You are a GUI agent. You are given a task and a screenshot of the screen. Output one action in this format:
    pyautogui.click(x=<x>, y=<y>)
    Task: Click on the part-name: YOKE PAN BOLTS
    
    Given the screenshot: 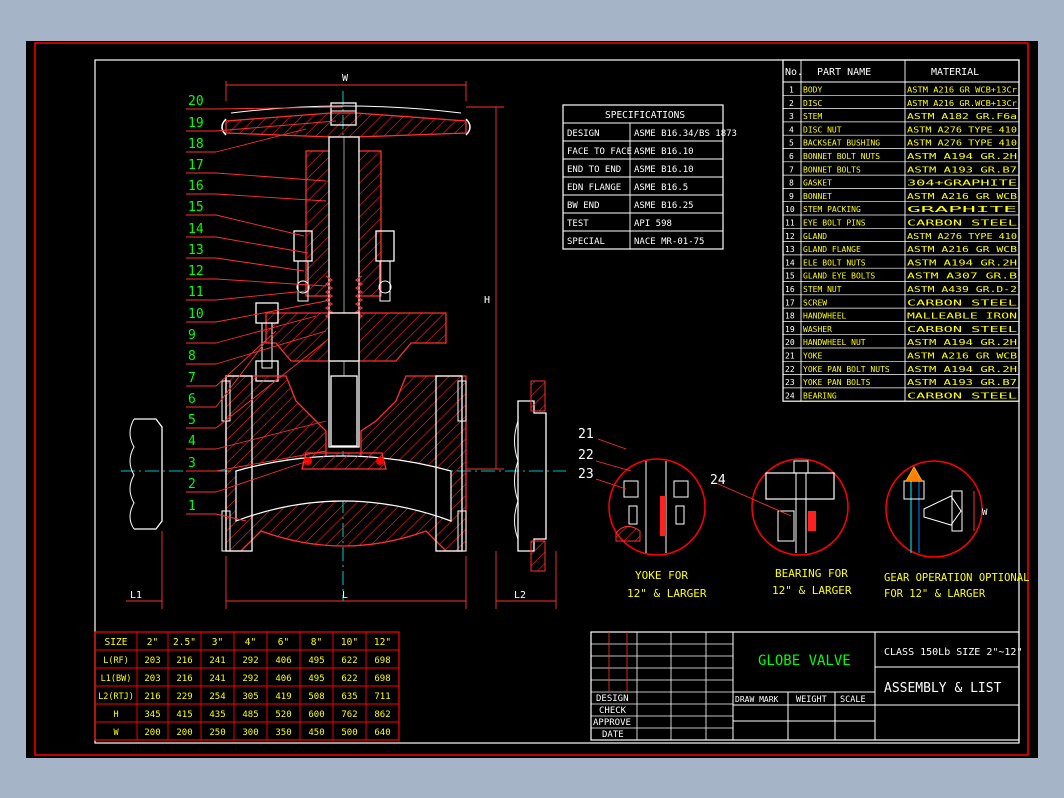 What is the action you would take?
    pyautogui.click(x=837, y=382)
    